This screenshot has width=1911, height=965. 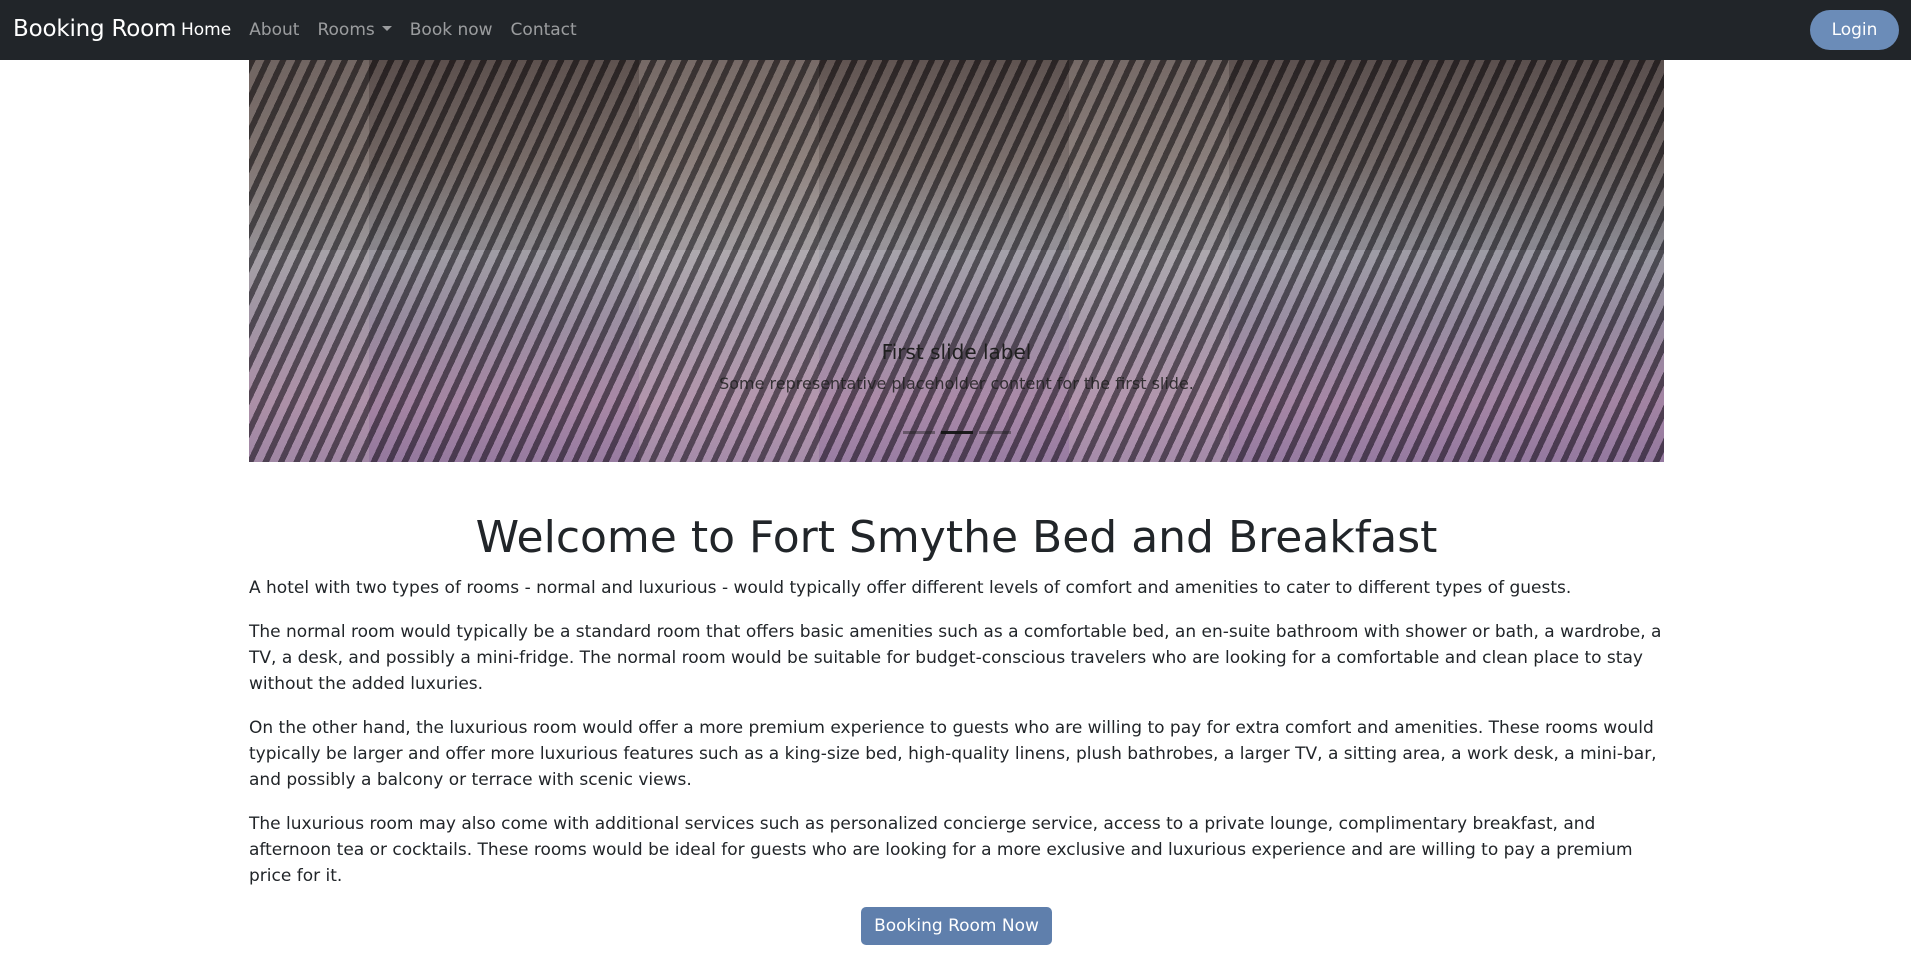 I want to click on nav-about: About, so click(x=274, y=30).